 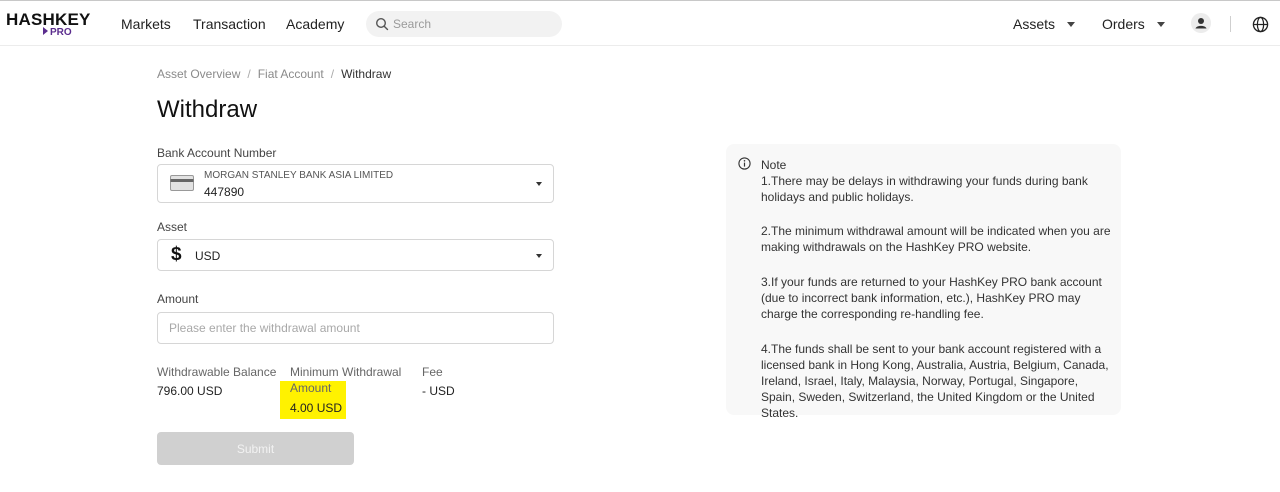 I want to click on bank-name: MORGAN STANLEY BANK ASIA LIMITED, so click(x=299, y=175).